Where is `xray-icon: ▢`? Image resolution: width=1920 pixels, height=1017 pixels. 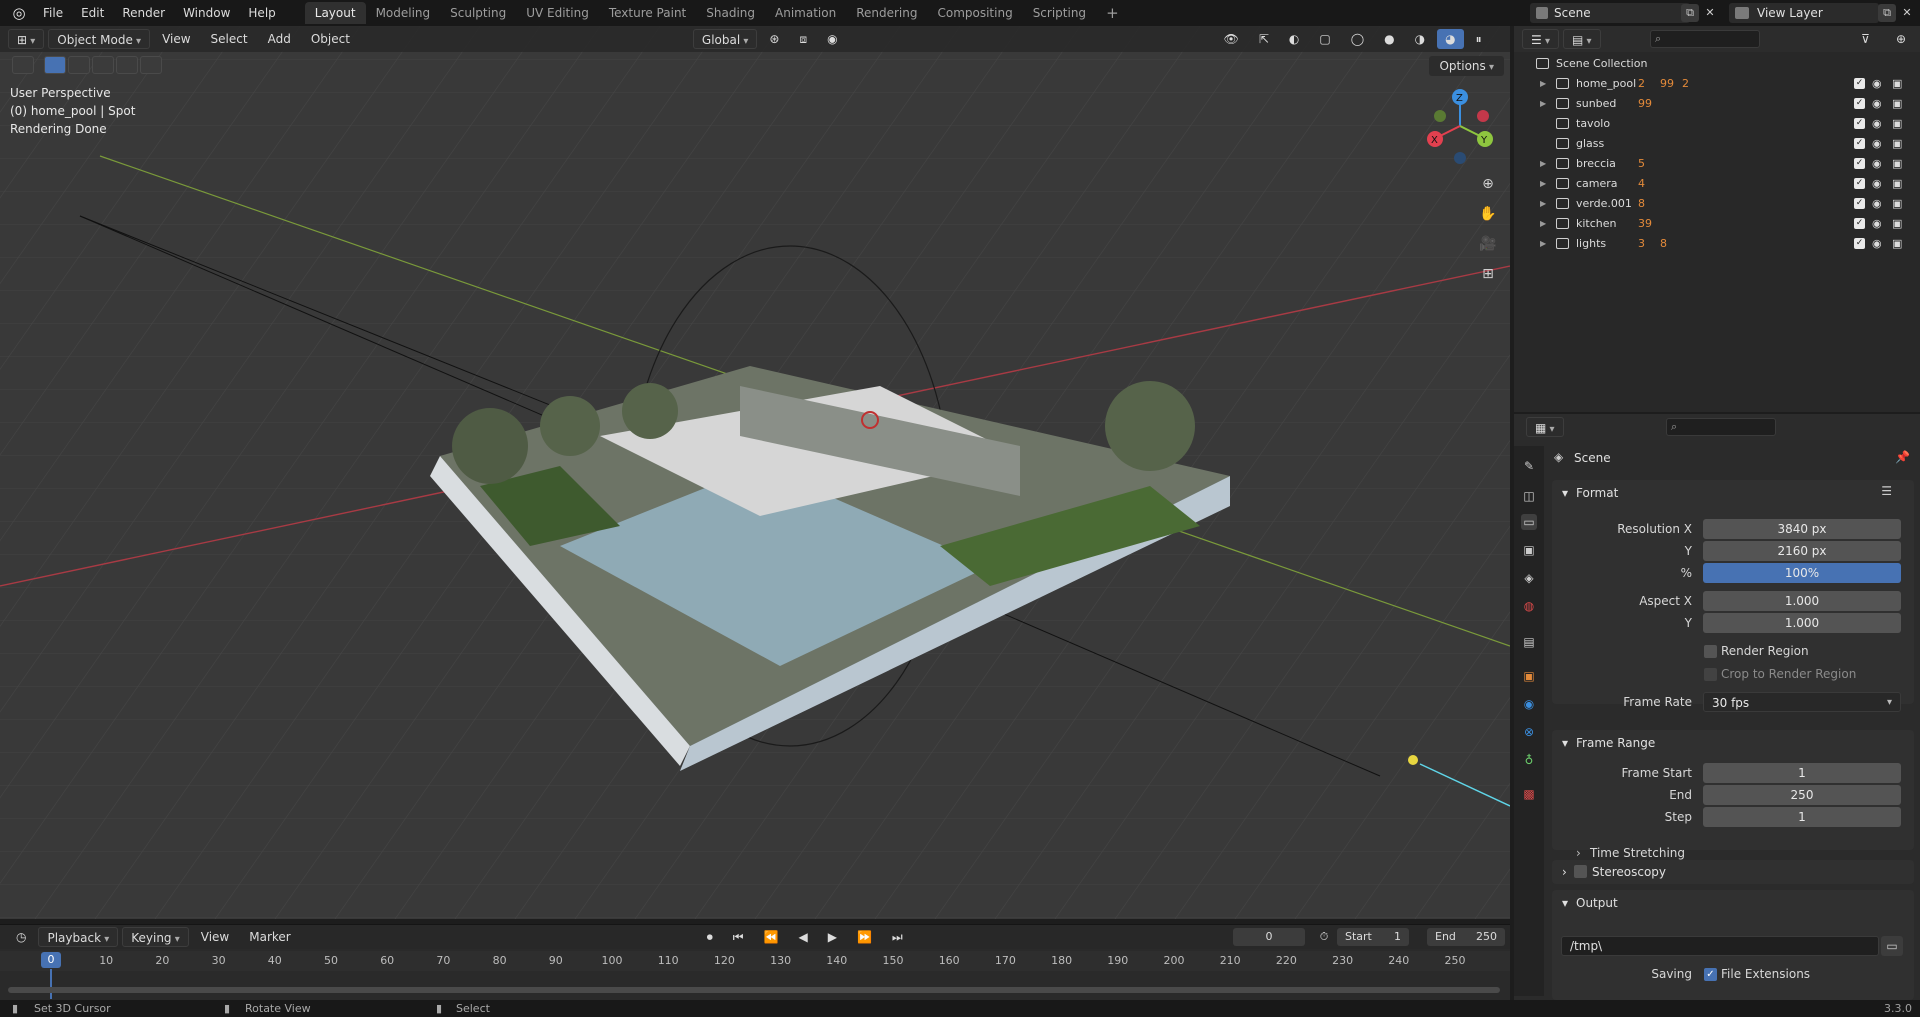
xray-icon: ▢ is located at coordinates (1324, 39).